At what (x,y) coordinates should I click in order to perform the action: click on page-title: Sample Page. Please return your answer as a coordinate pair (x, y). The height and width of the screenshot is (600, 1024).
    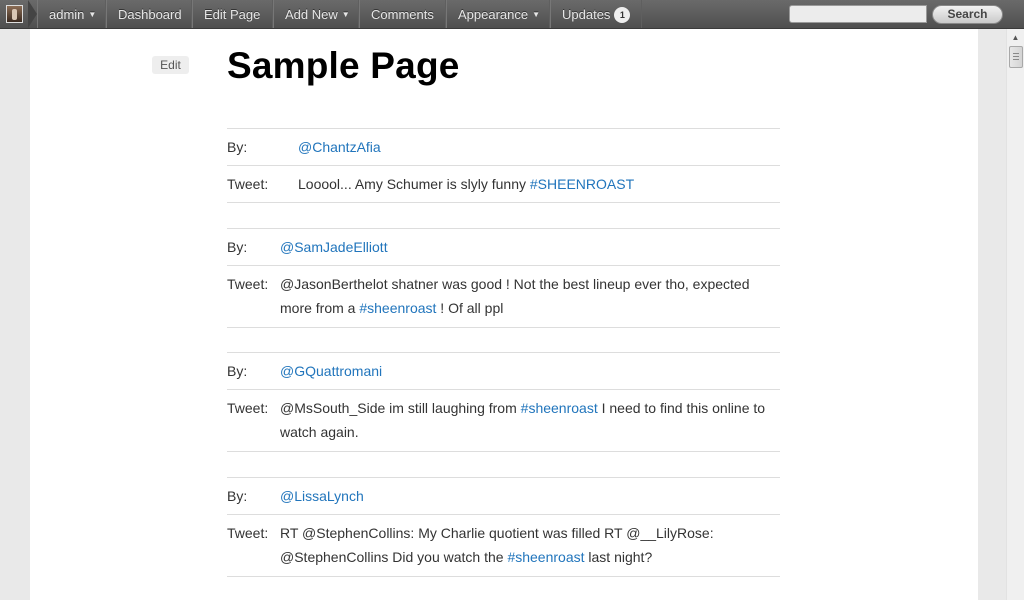
    Looking at the image, I should click on (343, 65).